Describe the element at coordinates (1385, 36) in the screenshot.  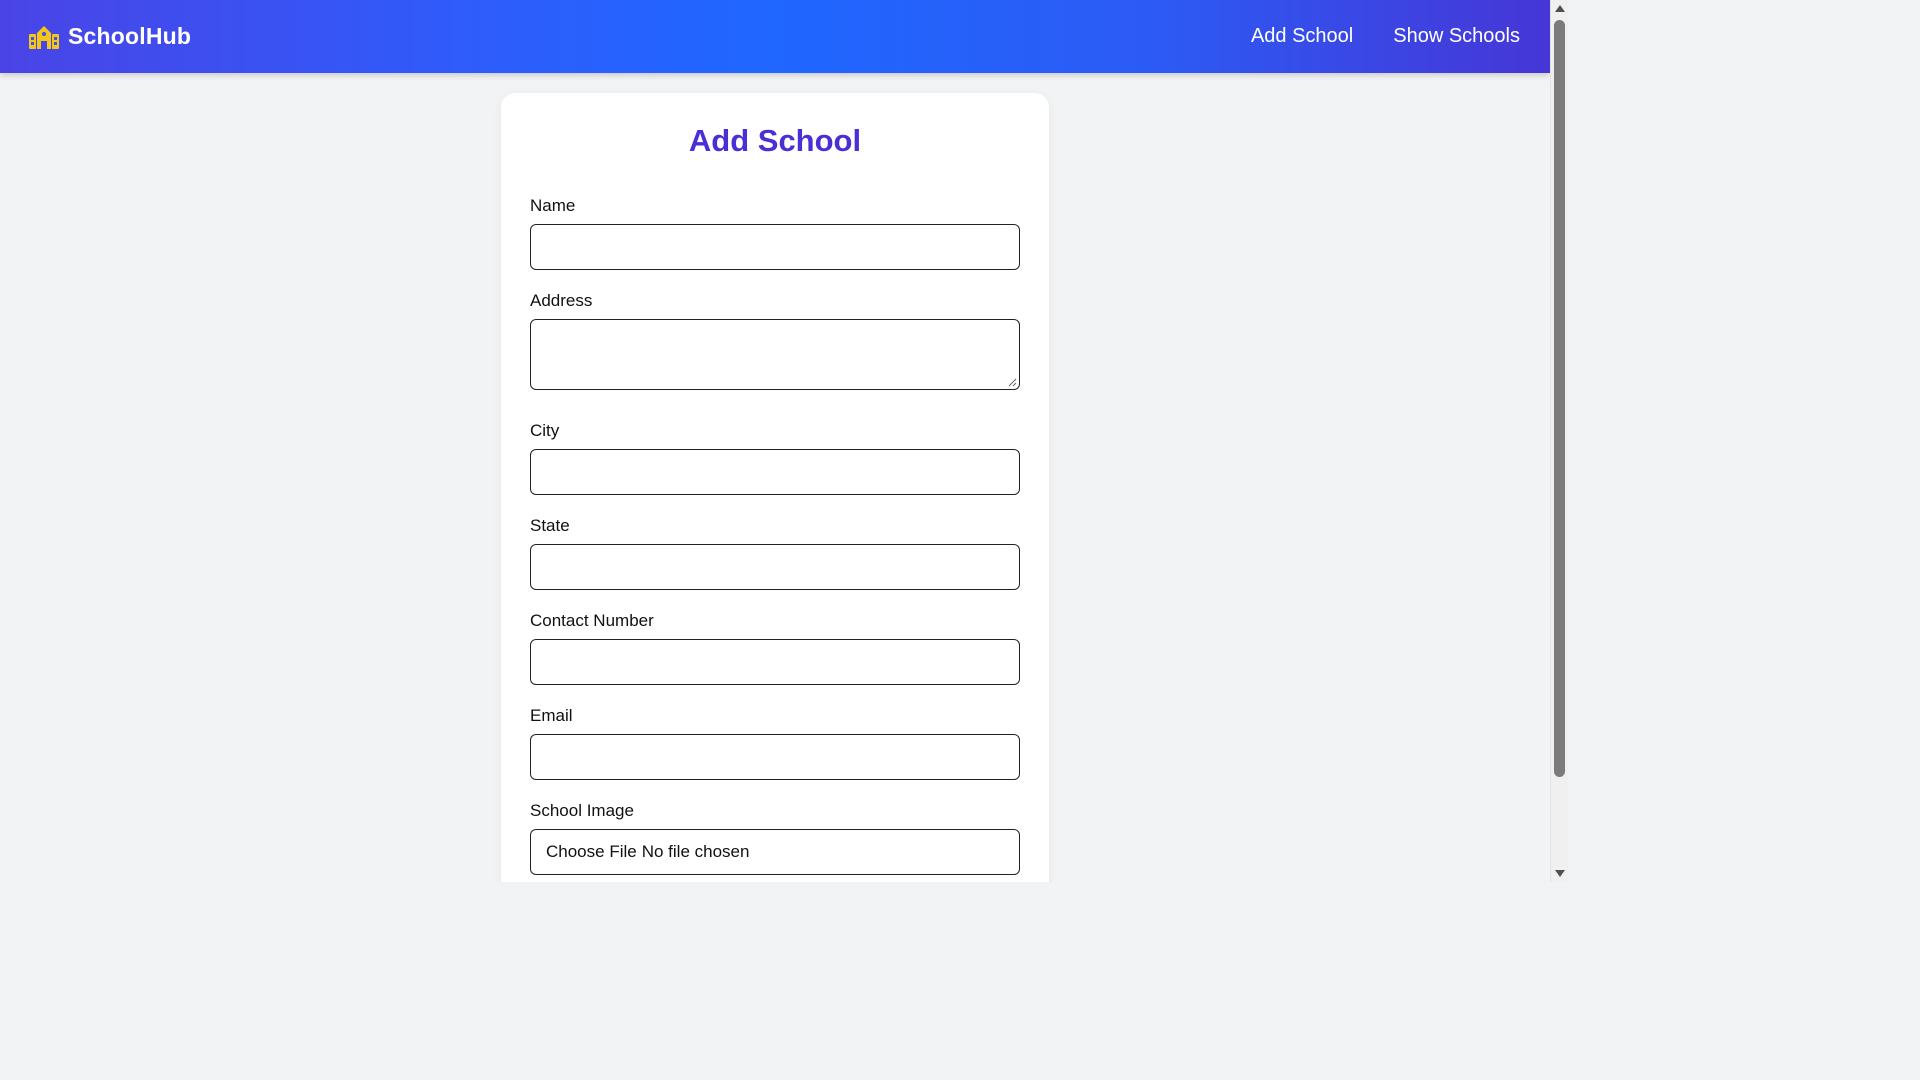
I see `nav-links: Add School Show Schools` at that location.